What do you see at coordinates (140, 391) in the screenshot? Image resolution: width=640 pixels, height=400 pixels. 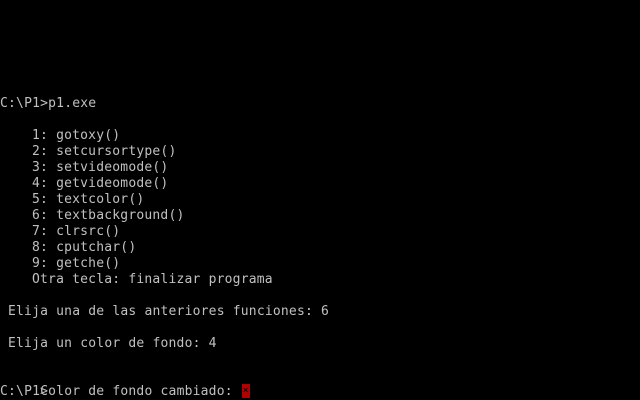 I see `result-message: Color de fondo cambiado:` at bounding box center [140, 391].